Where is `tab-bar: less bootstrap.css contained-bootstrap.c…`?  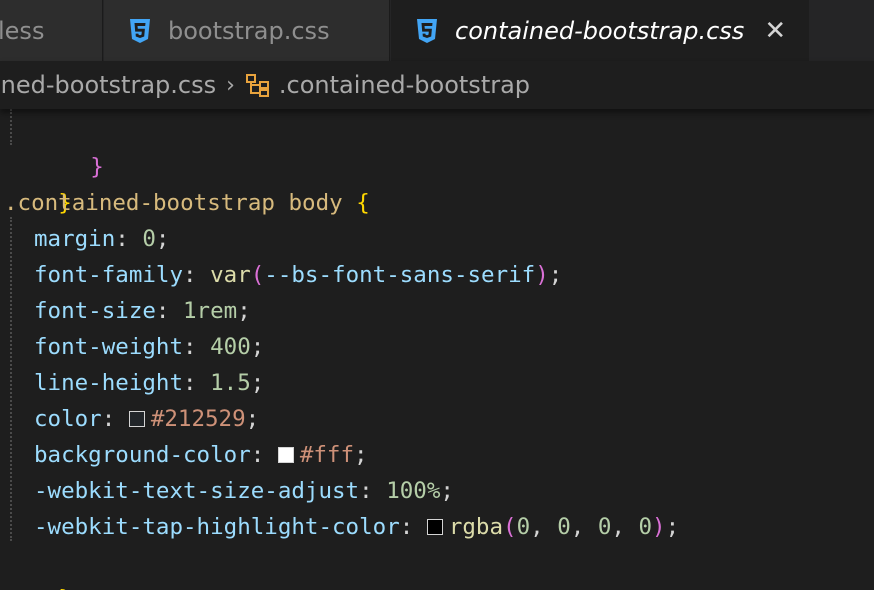 tab-bar: less bootstrap.css contained-bootstrap.c… is located at coordinates (437, 30).